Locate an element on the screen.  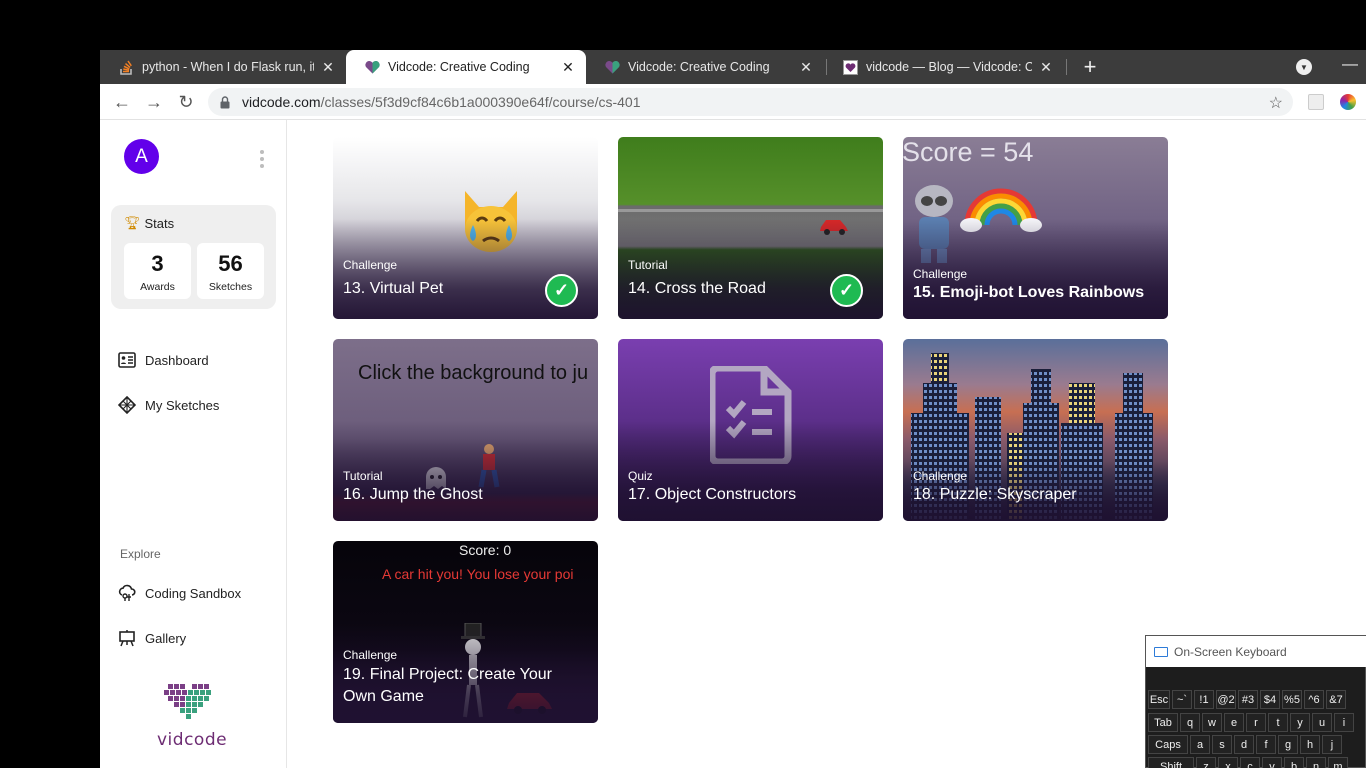
osk-key: a is located at coordinates (1200, 744).